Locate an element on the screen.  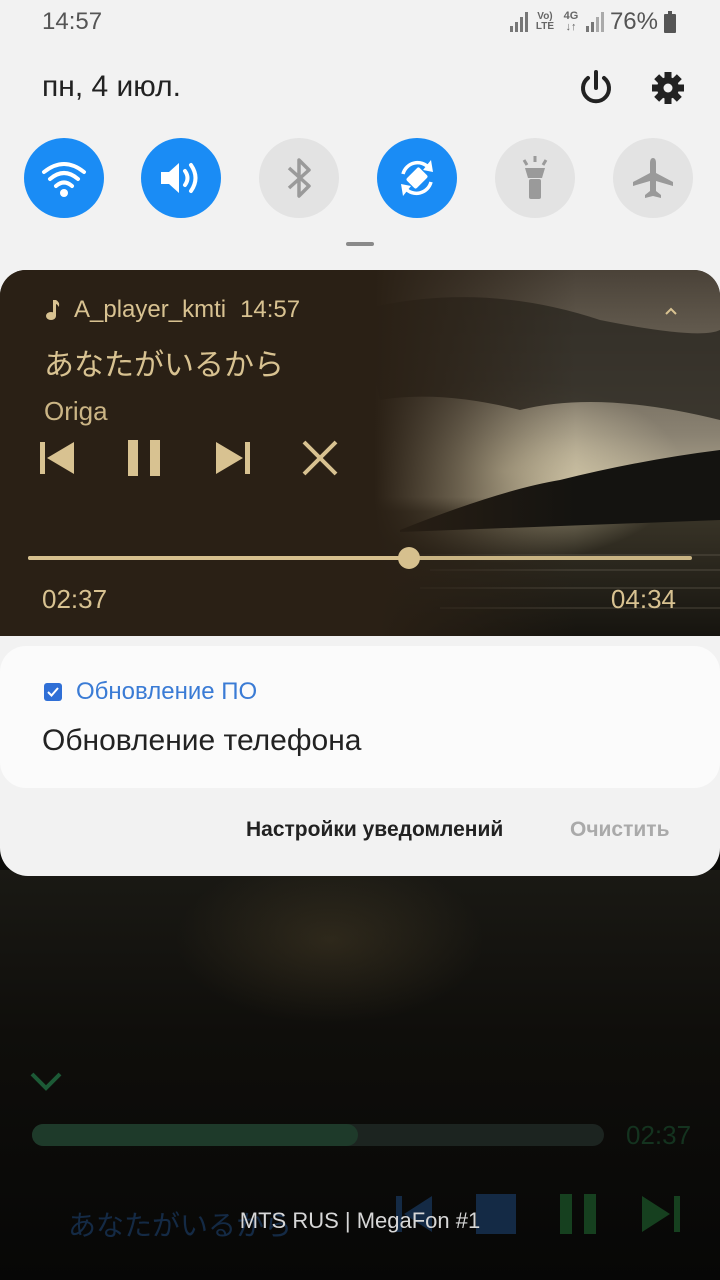
settings-gear-icon is located at coordinates (668, 88).